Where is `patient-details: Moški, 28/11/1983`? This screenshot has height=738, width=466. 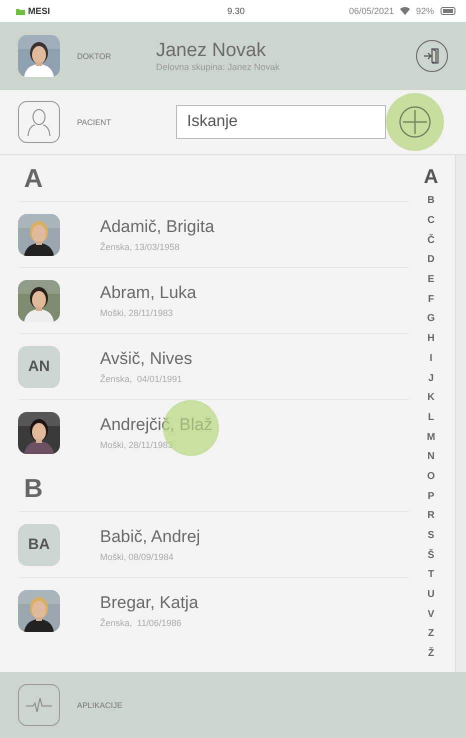 patient-details: Moški, 28/11/1983 is located at coordinates (137, 313).